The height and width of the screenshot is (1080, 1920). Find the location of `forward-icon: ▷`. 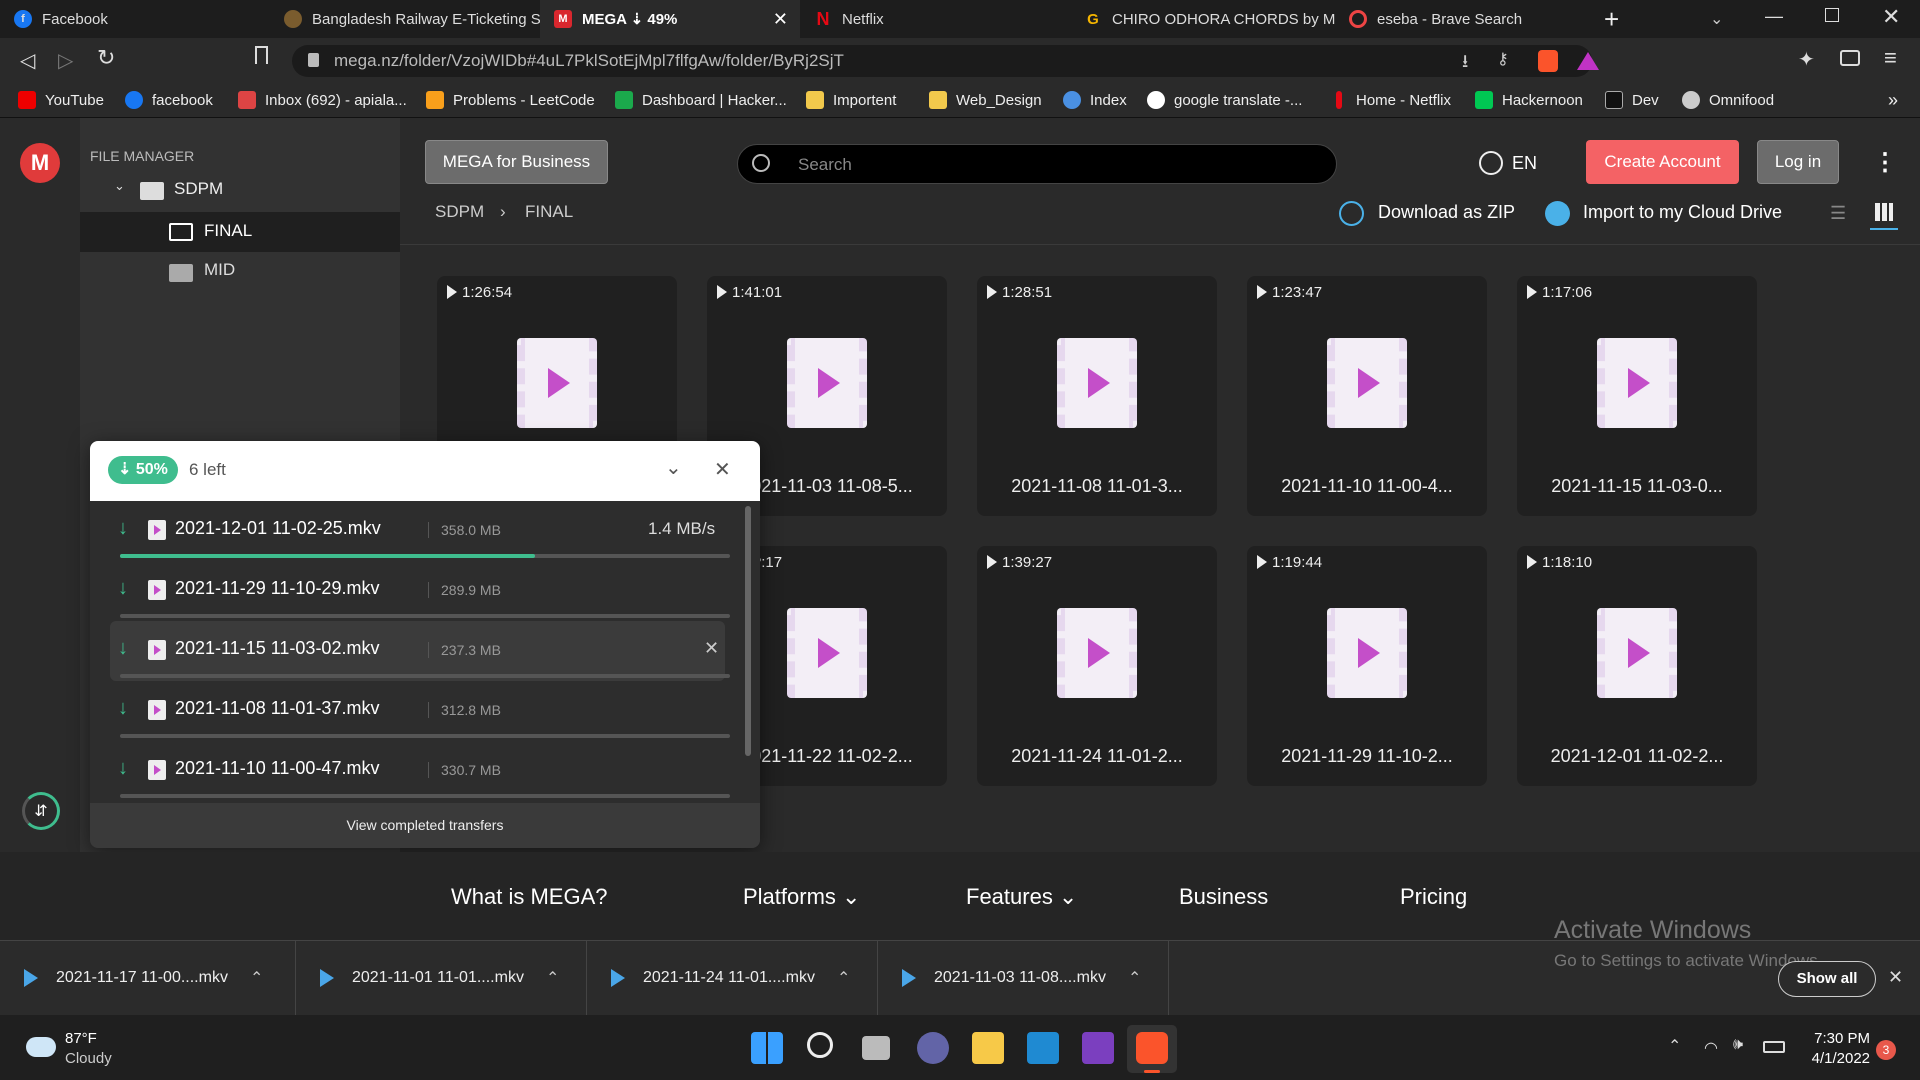

forward-icon: ▷ is located at coordinates (65, 60).